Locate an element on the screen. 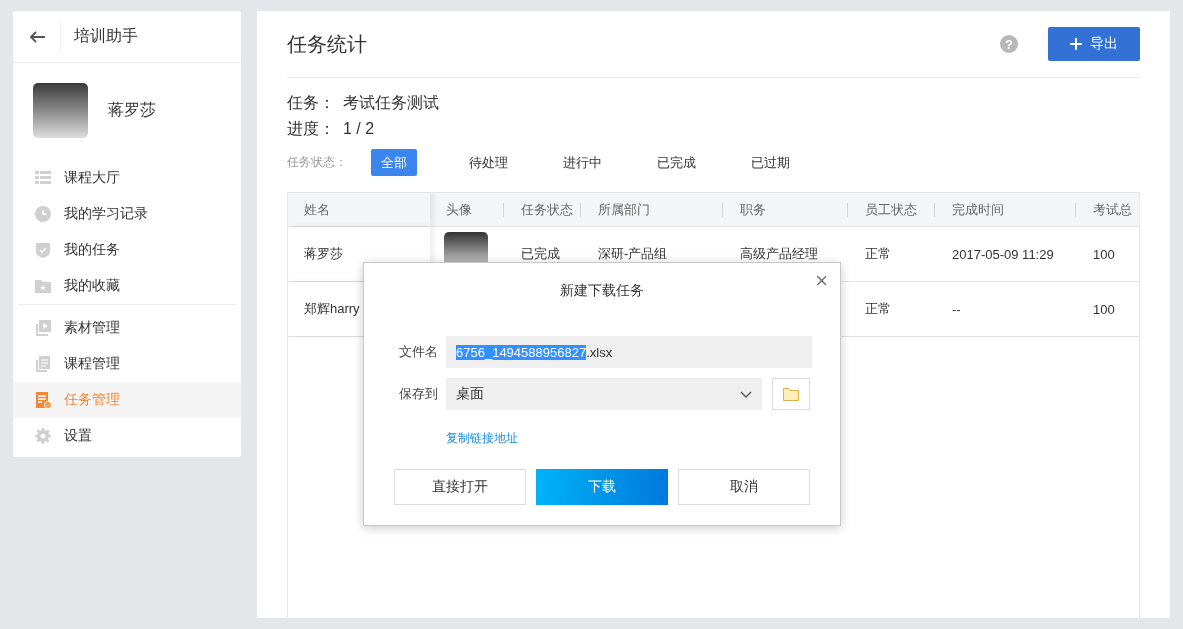 This screenshot has width=1183, height=629. filename-field: 6756_1494588956827.xlsx is located at coordinates (629, 352).